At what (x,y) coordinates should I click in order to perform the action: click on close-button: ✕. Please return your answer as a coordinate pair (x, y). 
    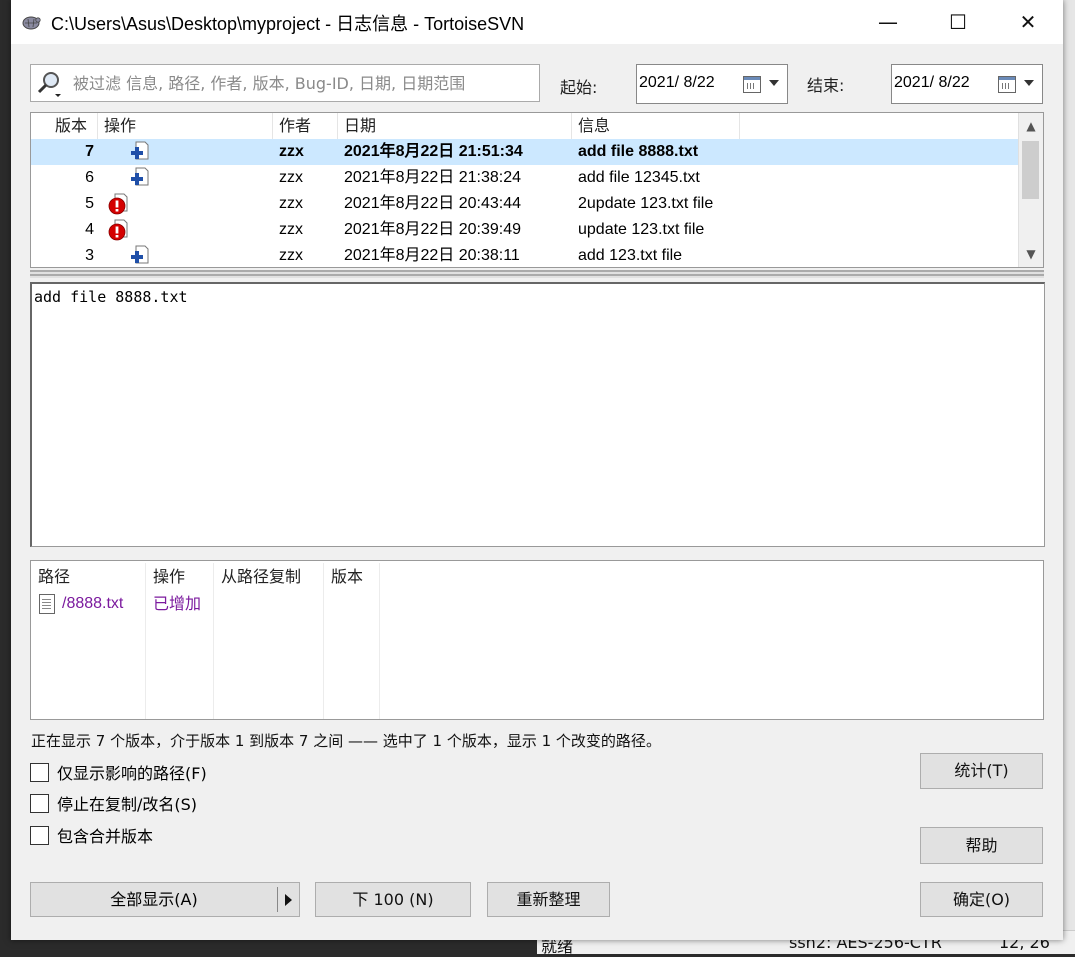
    Looking at the image, I should click on (1028, 22).